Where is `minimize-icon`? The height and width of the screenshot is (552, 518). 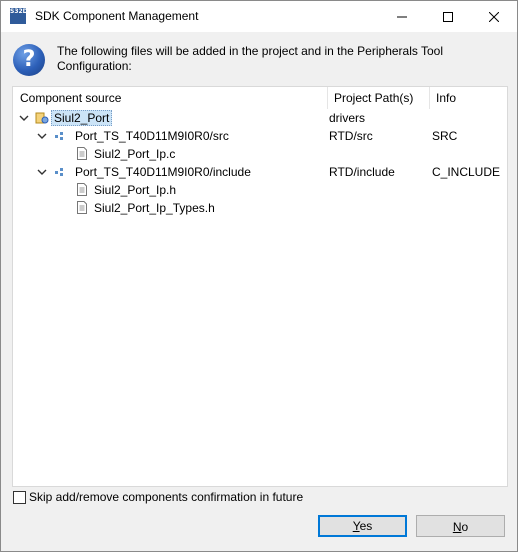 minimize-icon is located at coordinates (402, 16).